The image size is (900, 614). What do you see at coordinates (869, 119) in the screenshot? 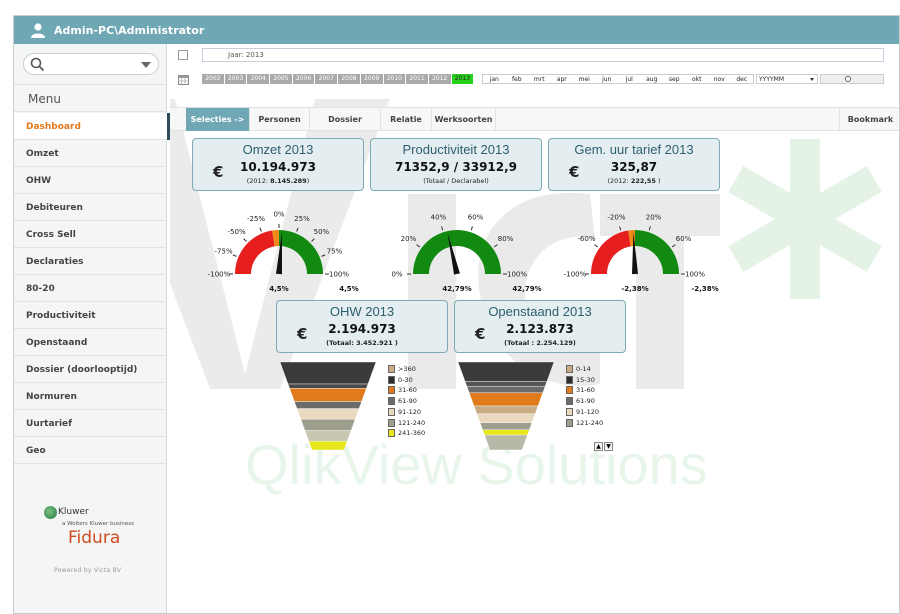
I see `bookmark-button: Bookmark` at bounding box center [869, 119].